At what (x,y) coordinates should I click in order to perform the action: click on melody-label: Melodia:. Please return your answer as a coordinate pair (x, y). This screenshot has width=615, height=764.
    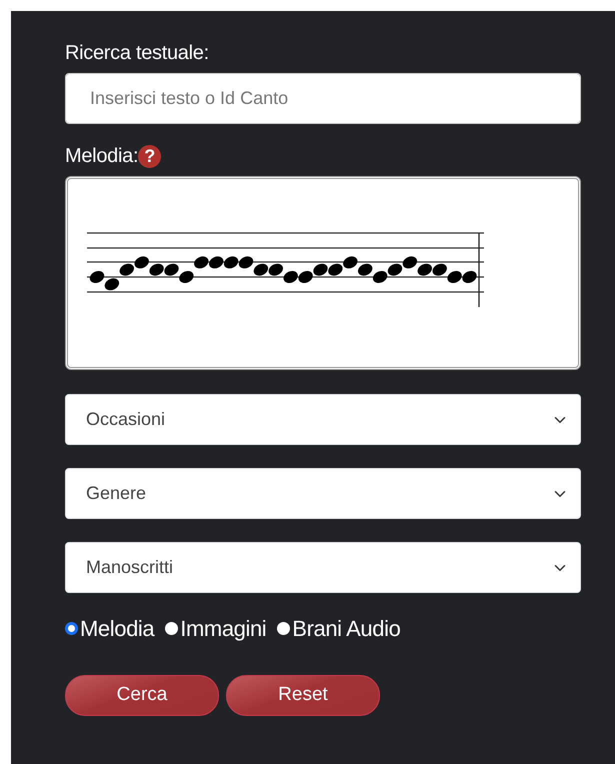
    Looking at the image, I should click on (101, 156).